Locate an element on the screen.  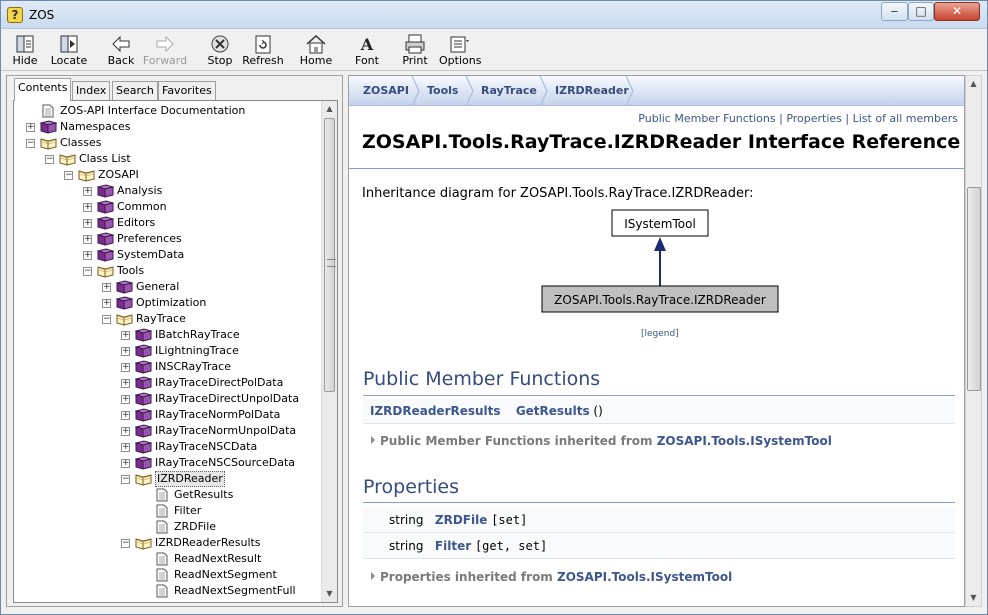
tree-item-label: RayTrace is located at coordinates (161, 319).